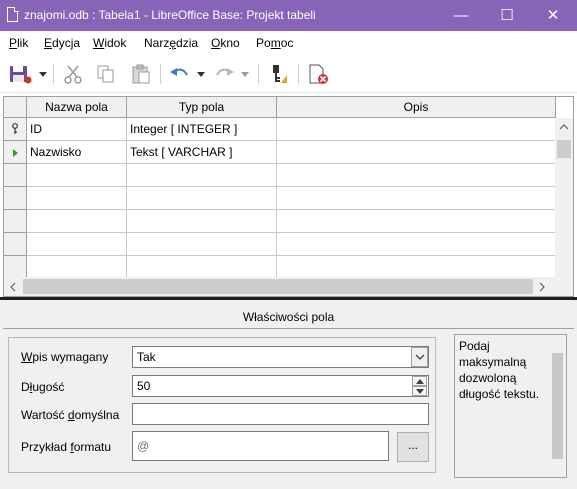 The width and height of the screenshot is (577, 489). I want to click on save-icon, so click(21, 74).